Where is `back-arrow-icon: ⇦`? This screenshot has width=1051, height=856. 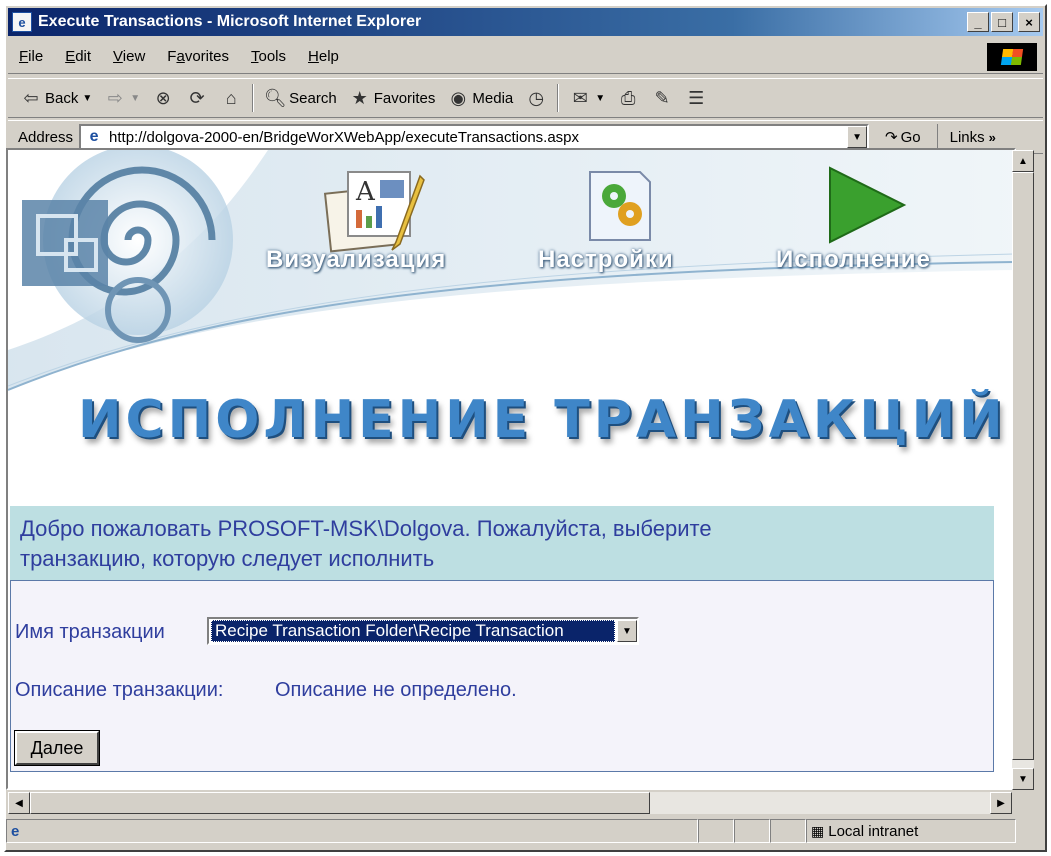
back-arrow-icon: ⇦ is located at coordinates (31, 97).